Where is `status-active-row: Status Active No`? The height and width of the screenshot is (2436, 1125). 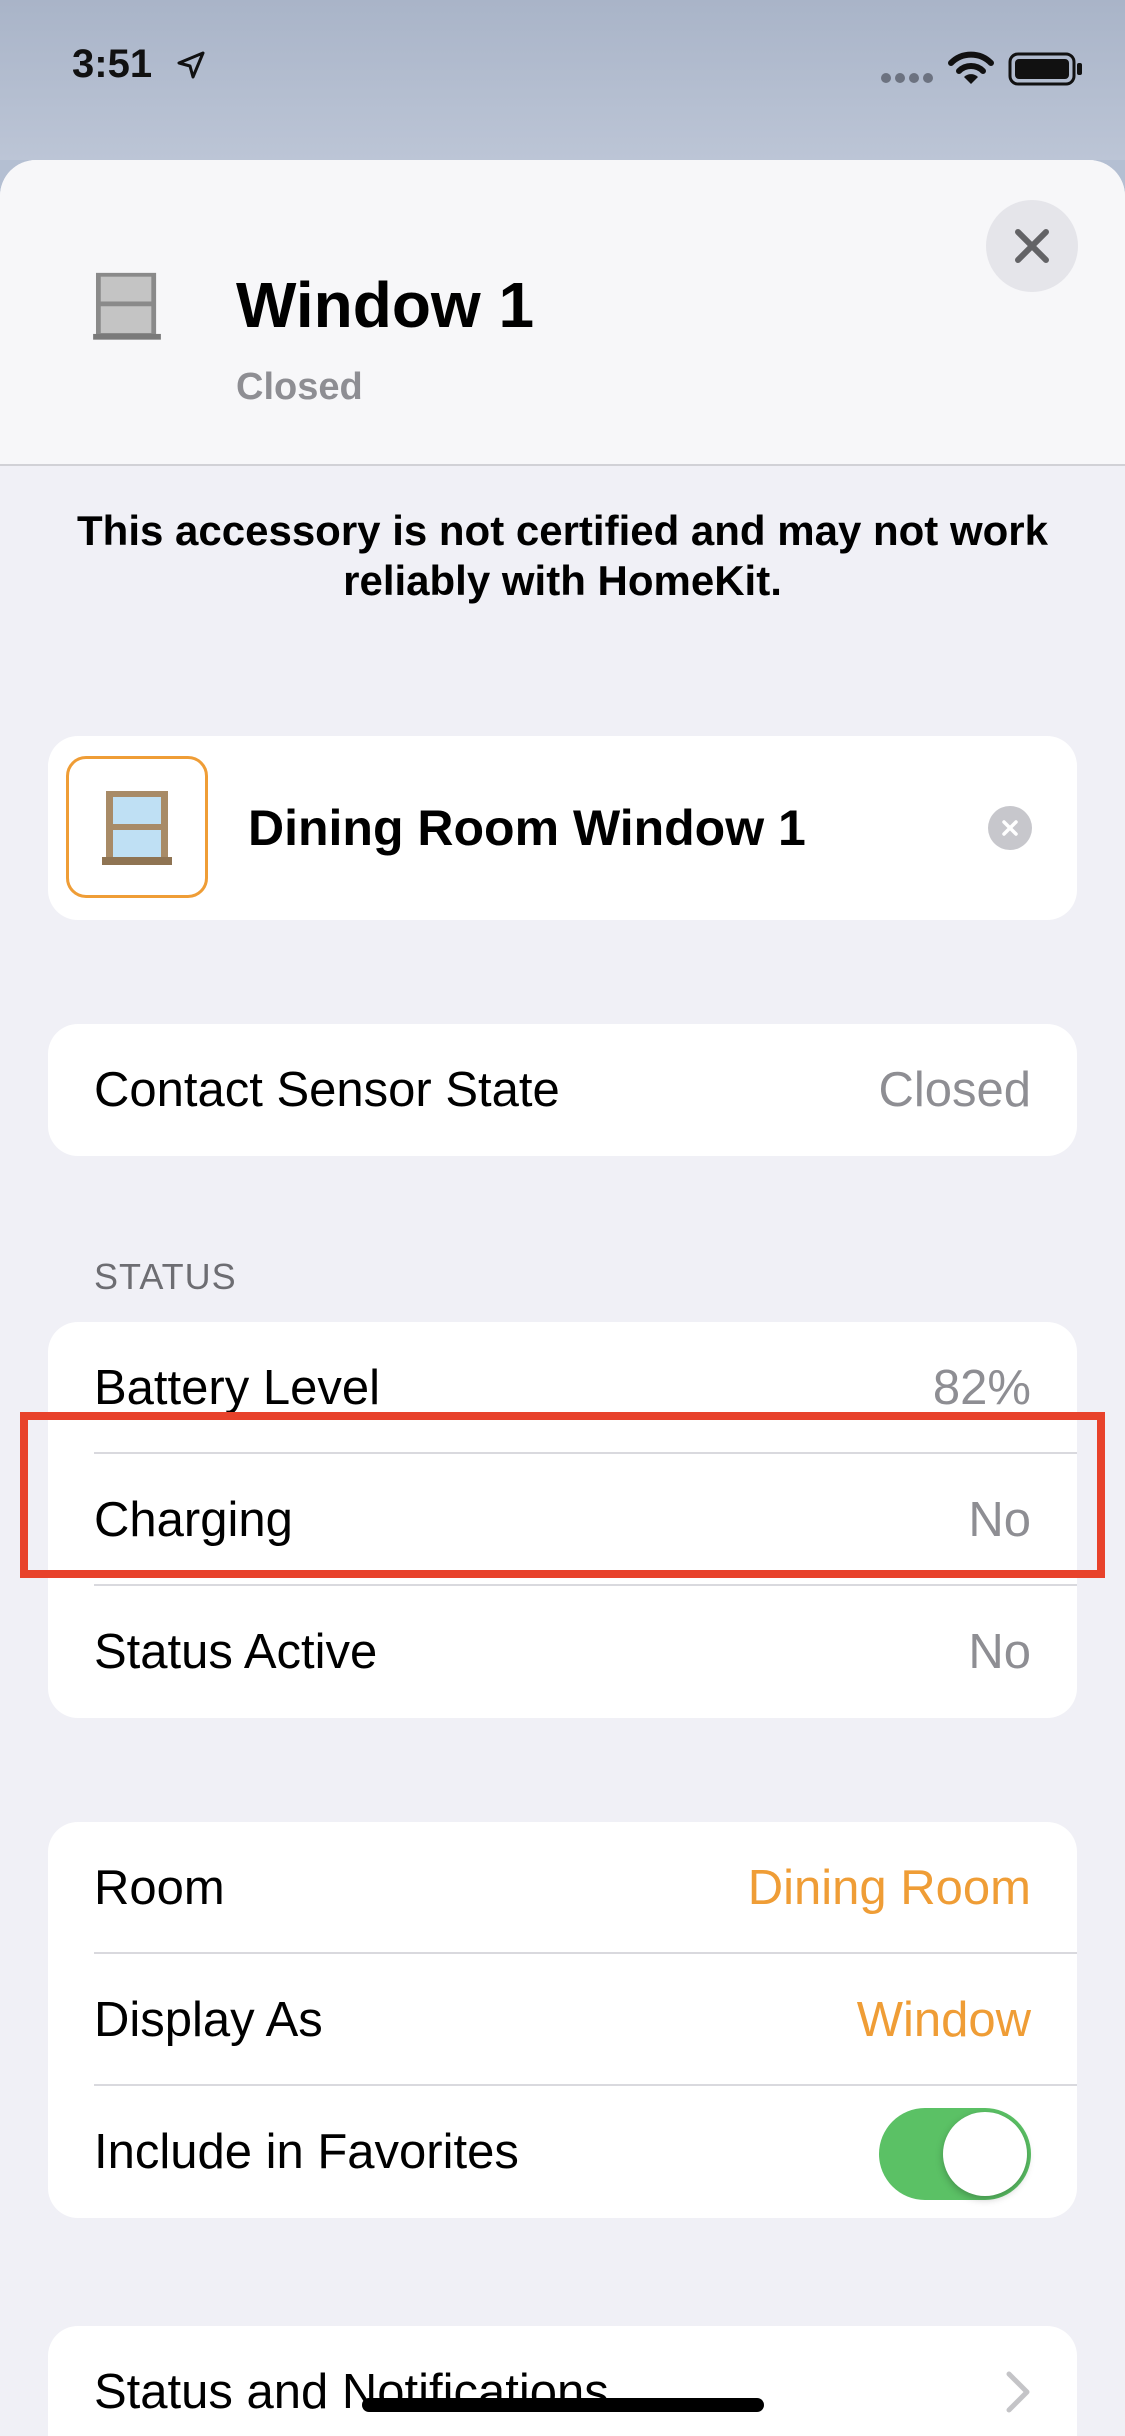
status-active-row: Status Active No is located at coordinates (562, 1652).